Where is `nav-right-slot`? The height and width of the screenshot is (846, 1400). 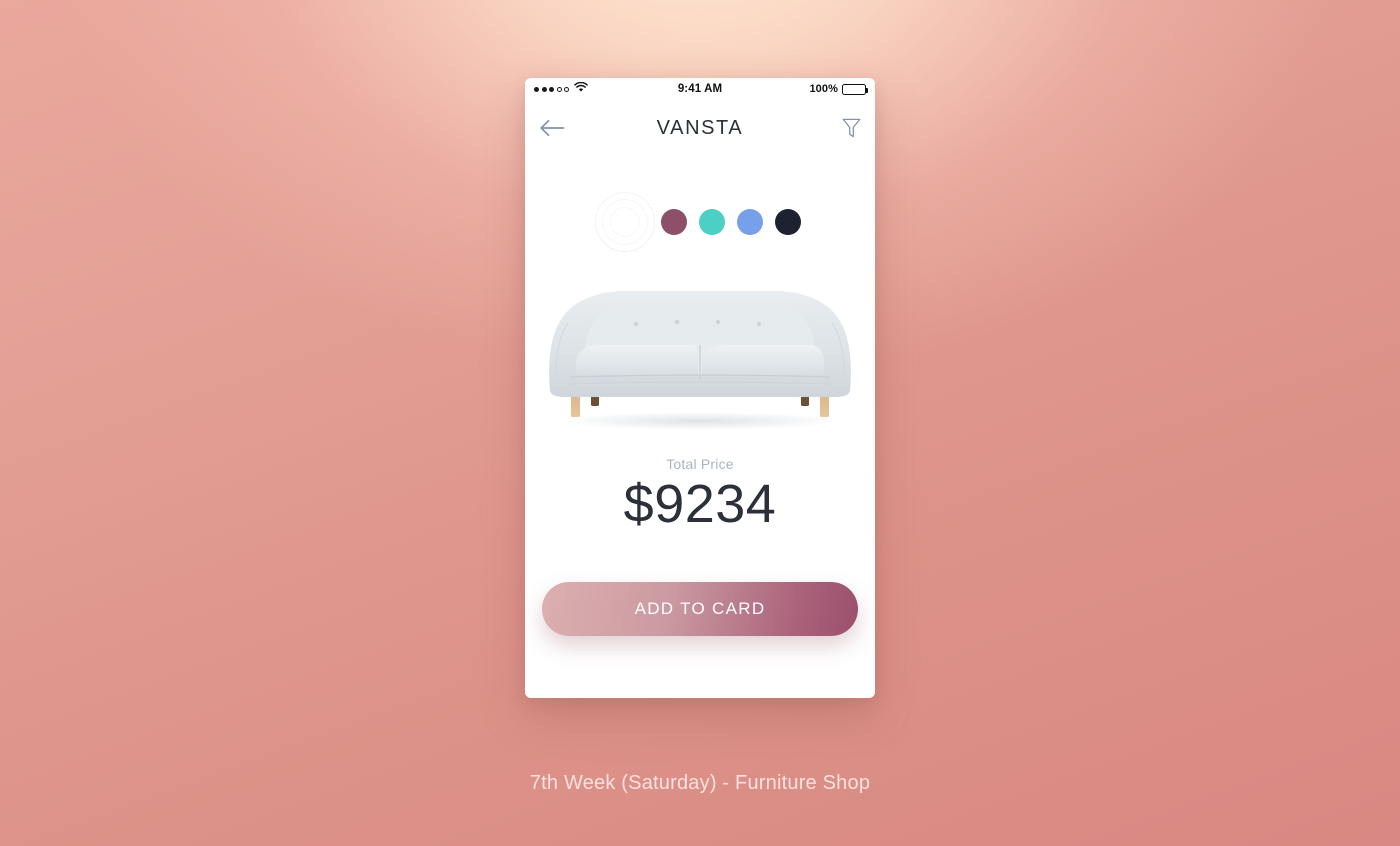 nav-right-slot is located at coordinates (840, 128).